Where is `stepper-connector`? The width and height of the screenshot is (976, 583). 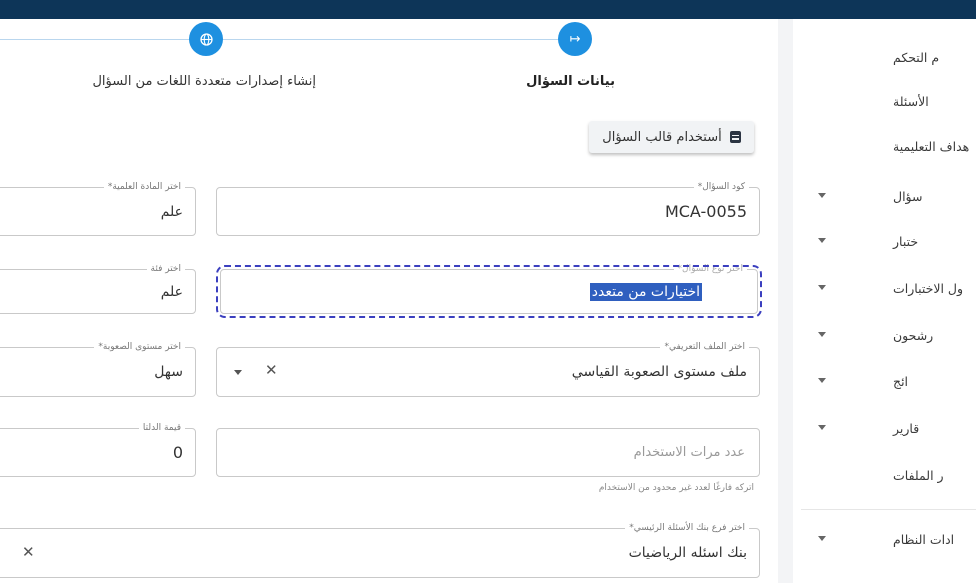
stepper-connector is located at coordinates (287, 39).